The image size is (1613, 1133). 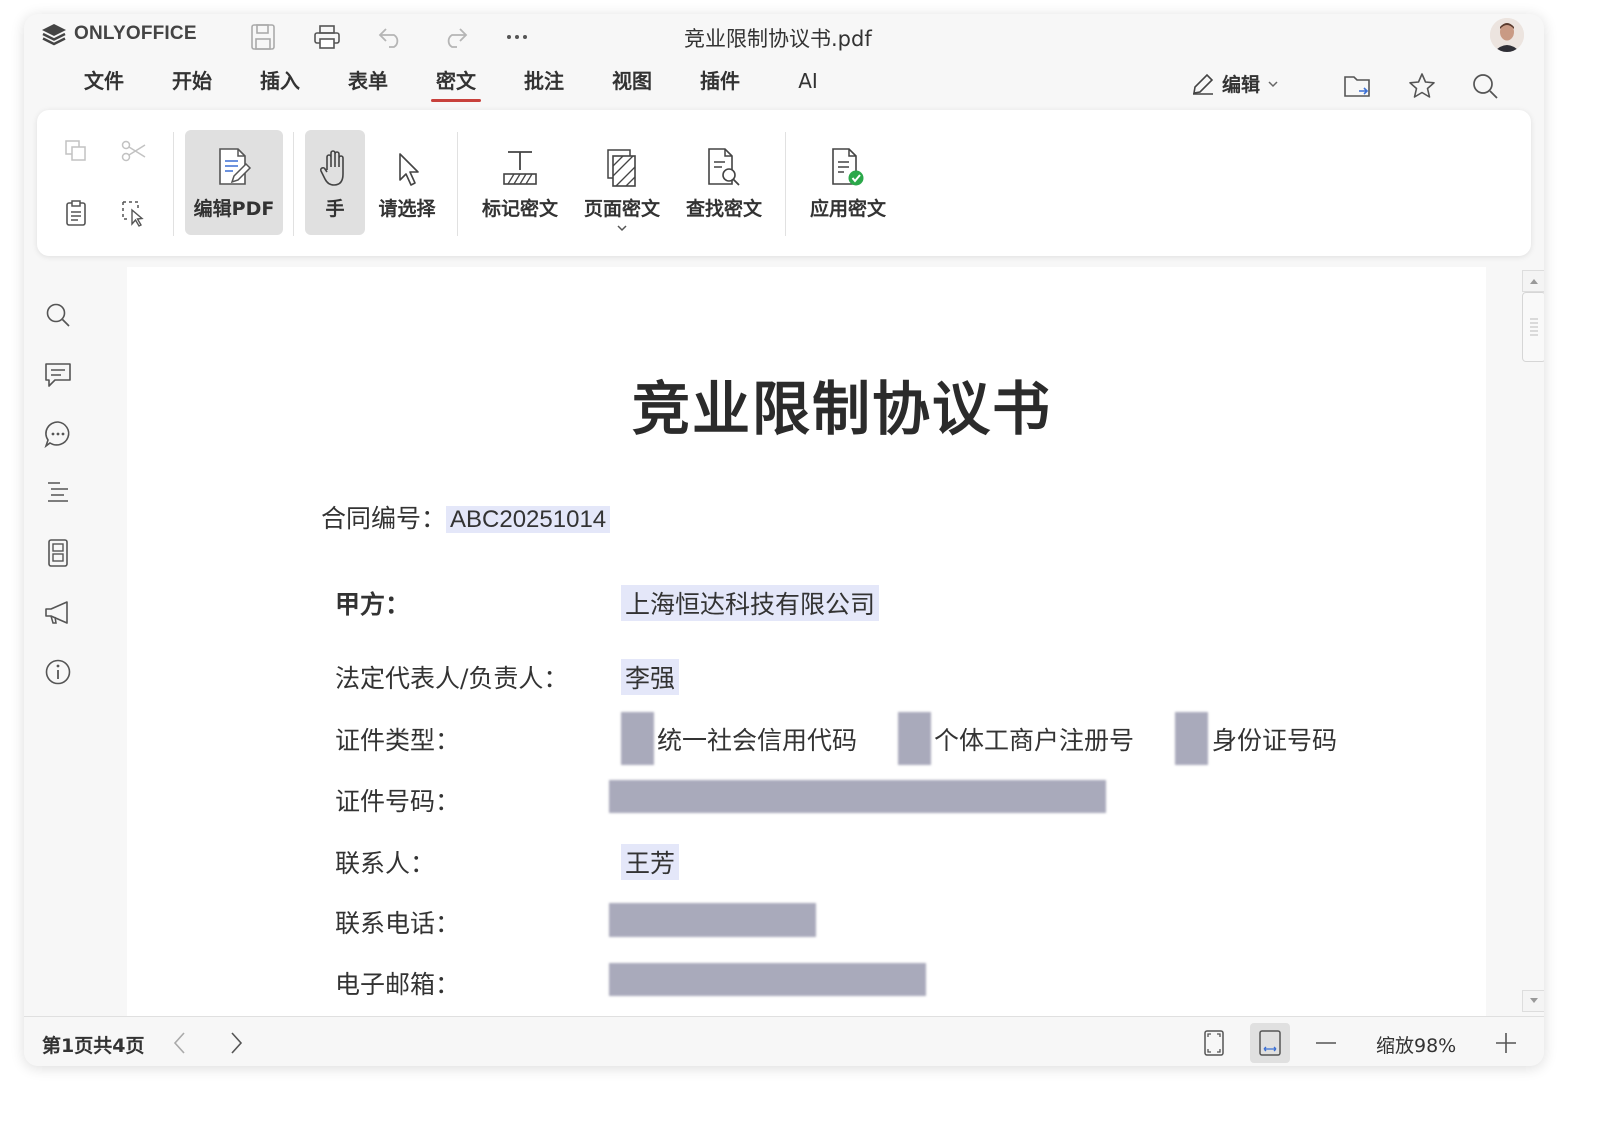 I want to click on redo-button, so click(x=455, y=37).